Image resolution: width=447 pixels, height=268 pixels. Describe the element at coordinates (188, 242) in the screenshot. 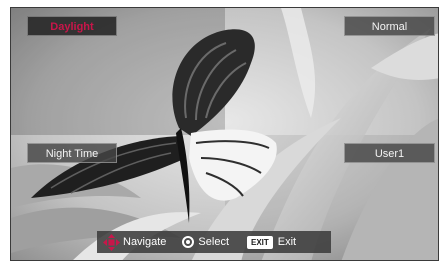

I see `select-icon` at that location.